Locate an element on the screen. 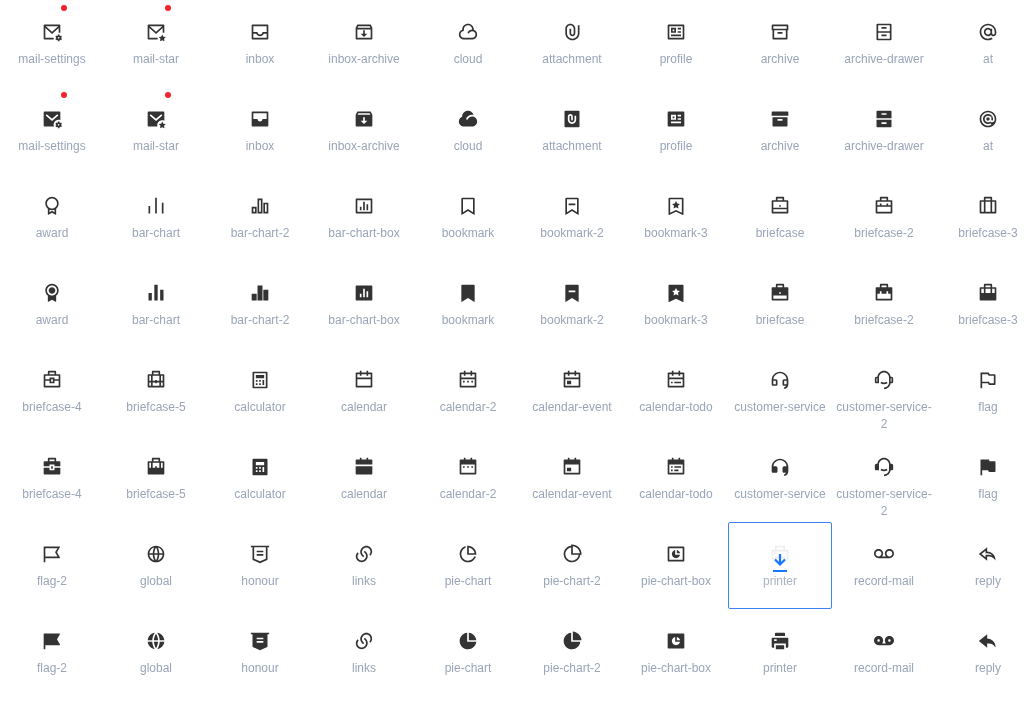 This screenshot has width=1024, height=703. bookmark-icon is located at coordinates (468, 293).